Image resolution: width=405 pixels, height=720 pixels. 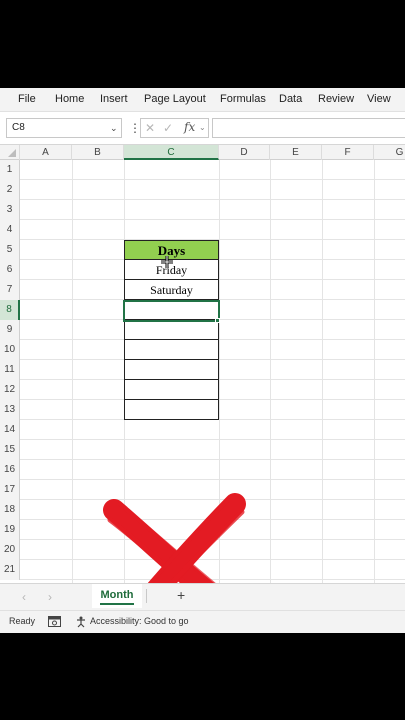 I want to click on fx-icon: fx, so click(x=189, y=127).